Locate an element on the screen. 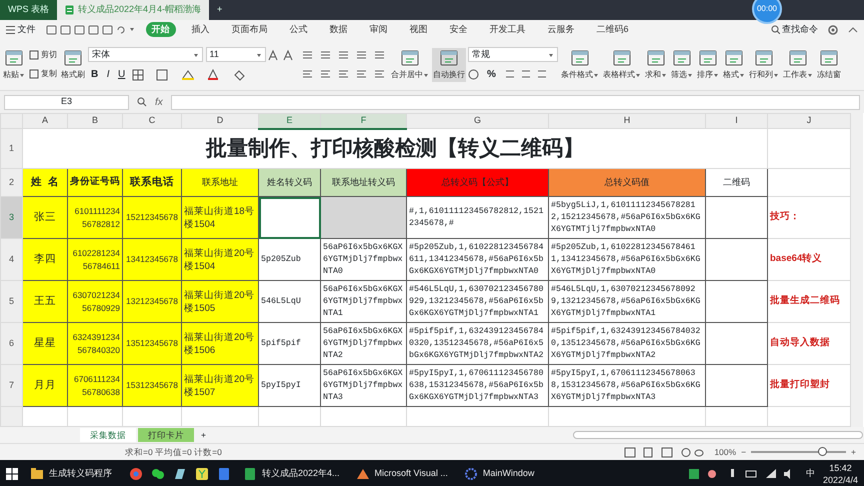  row-header: 5 is located at coordinates (11, 301).